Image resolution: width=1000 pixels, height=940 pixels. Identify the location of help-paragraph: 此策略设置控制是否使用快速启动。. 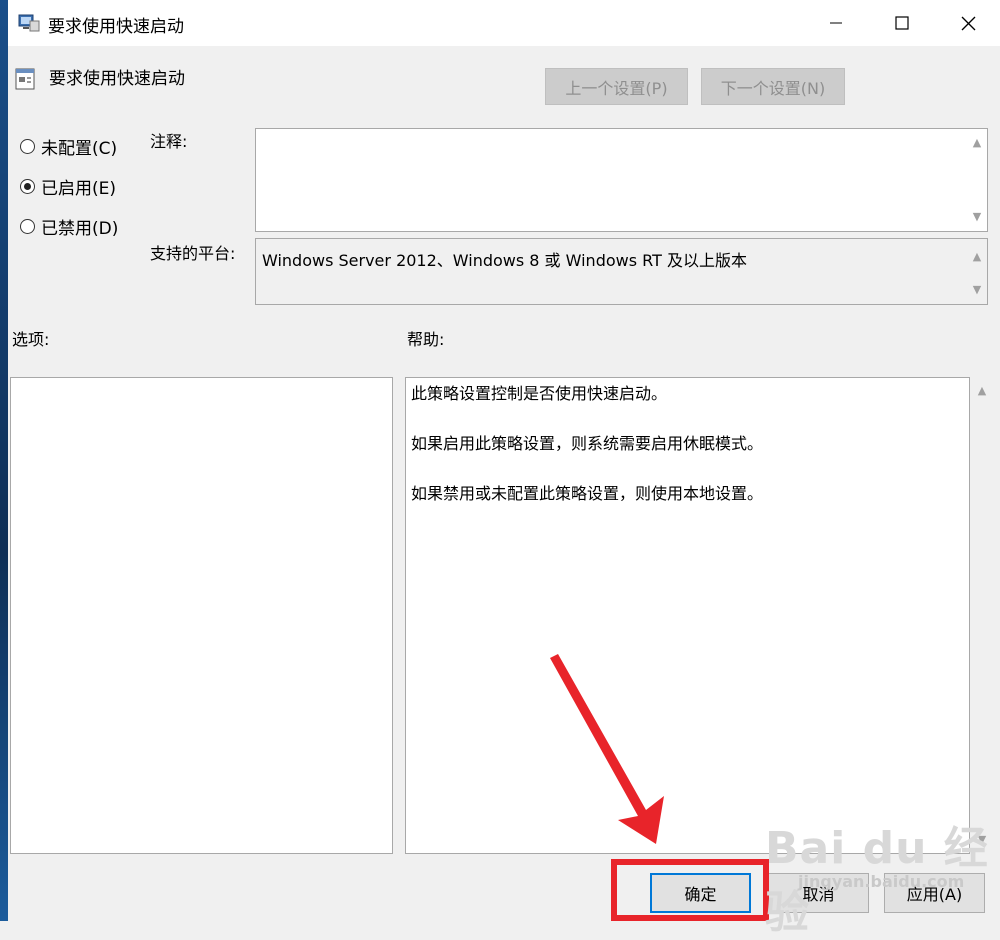
(539, 393).